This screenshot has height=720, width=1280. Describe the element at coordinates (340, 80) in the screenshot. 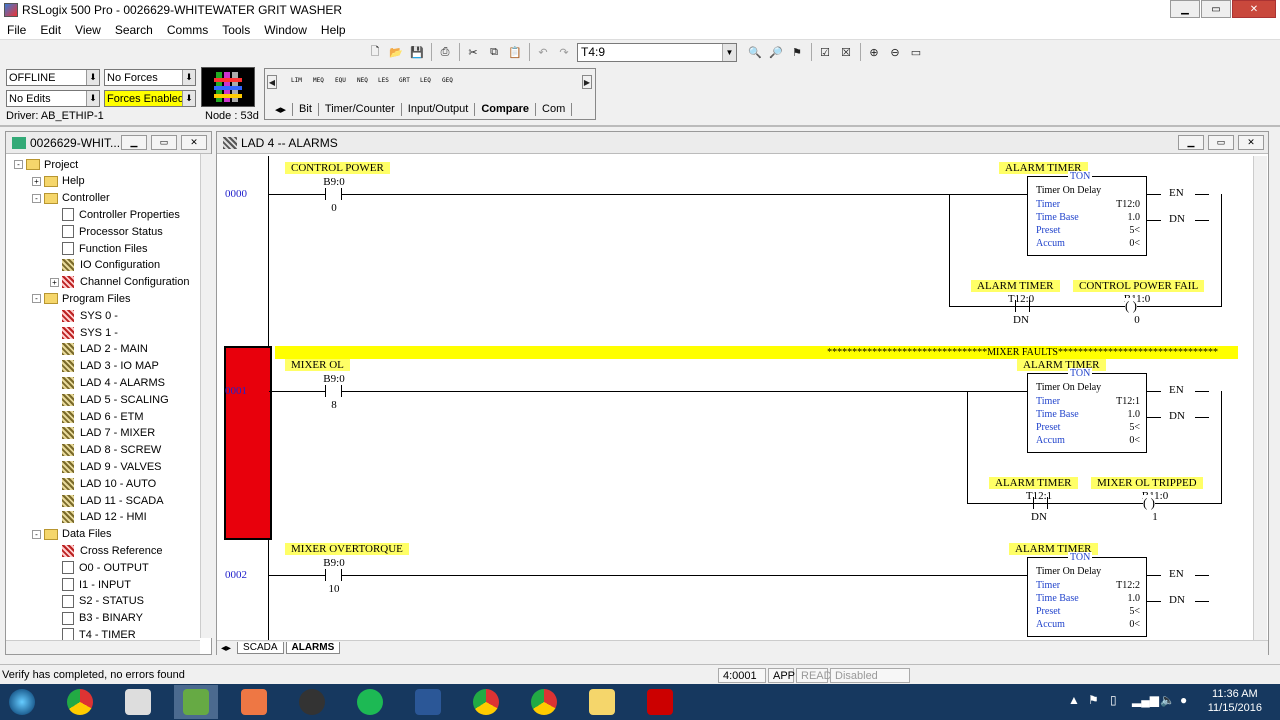

I see `instr-equ: EQU` at that location.